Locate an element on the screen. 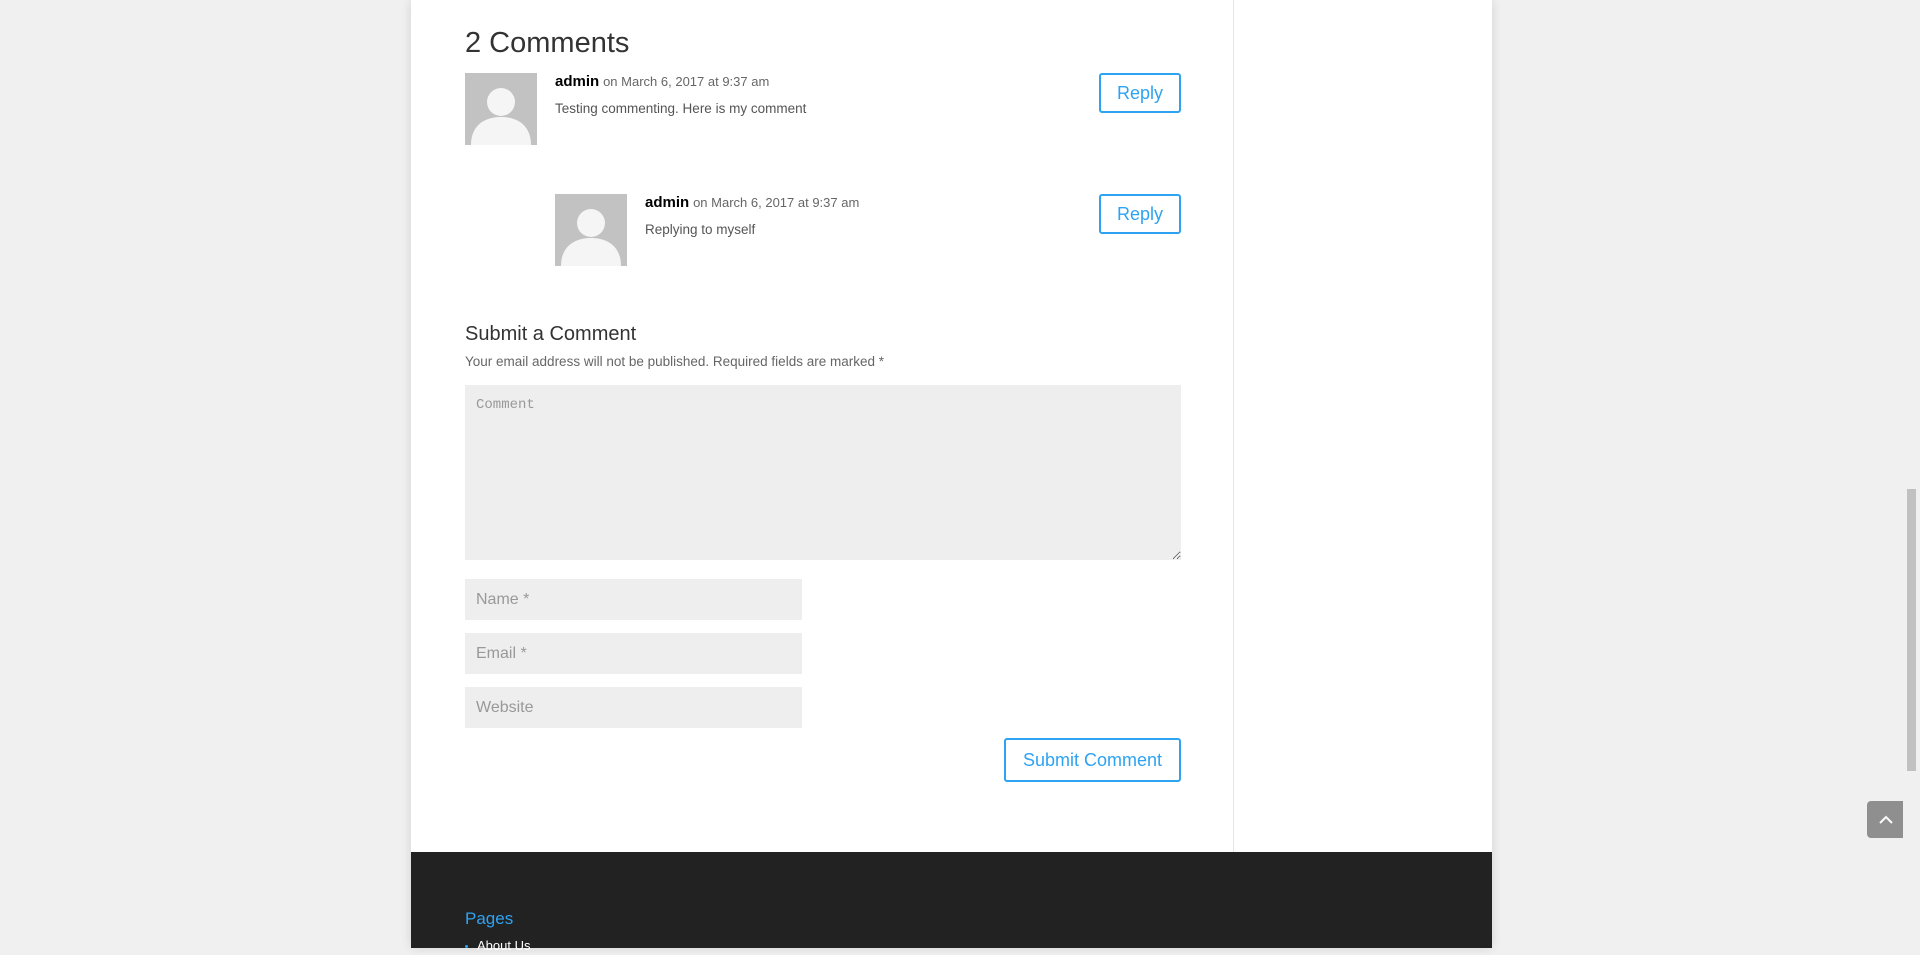 The image size is (1920, 955). scrollbar-track is located at coordinates (1911, 474).